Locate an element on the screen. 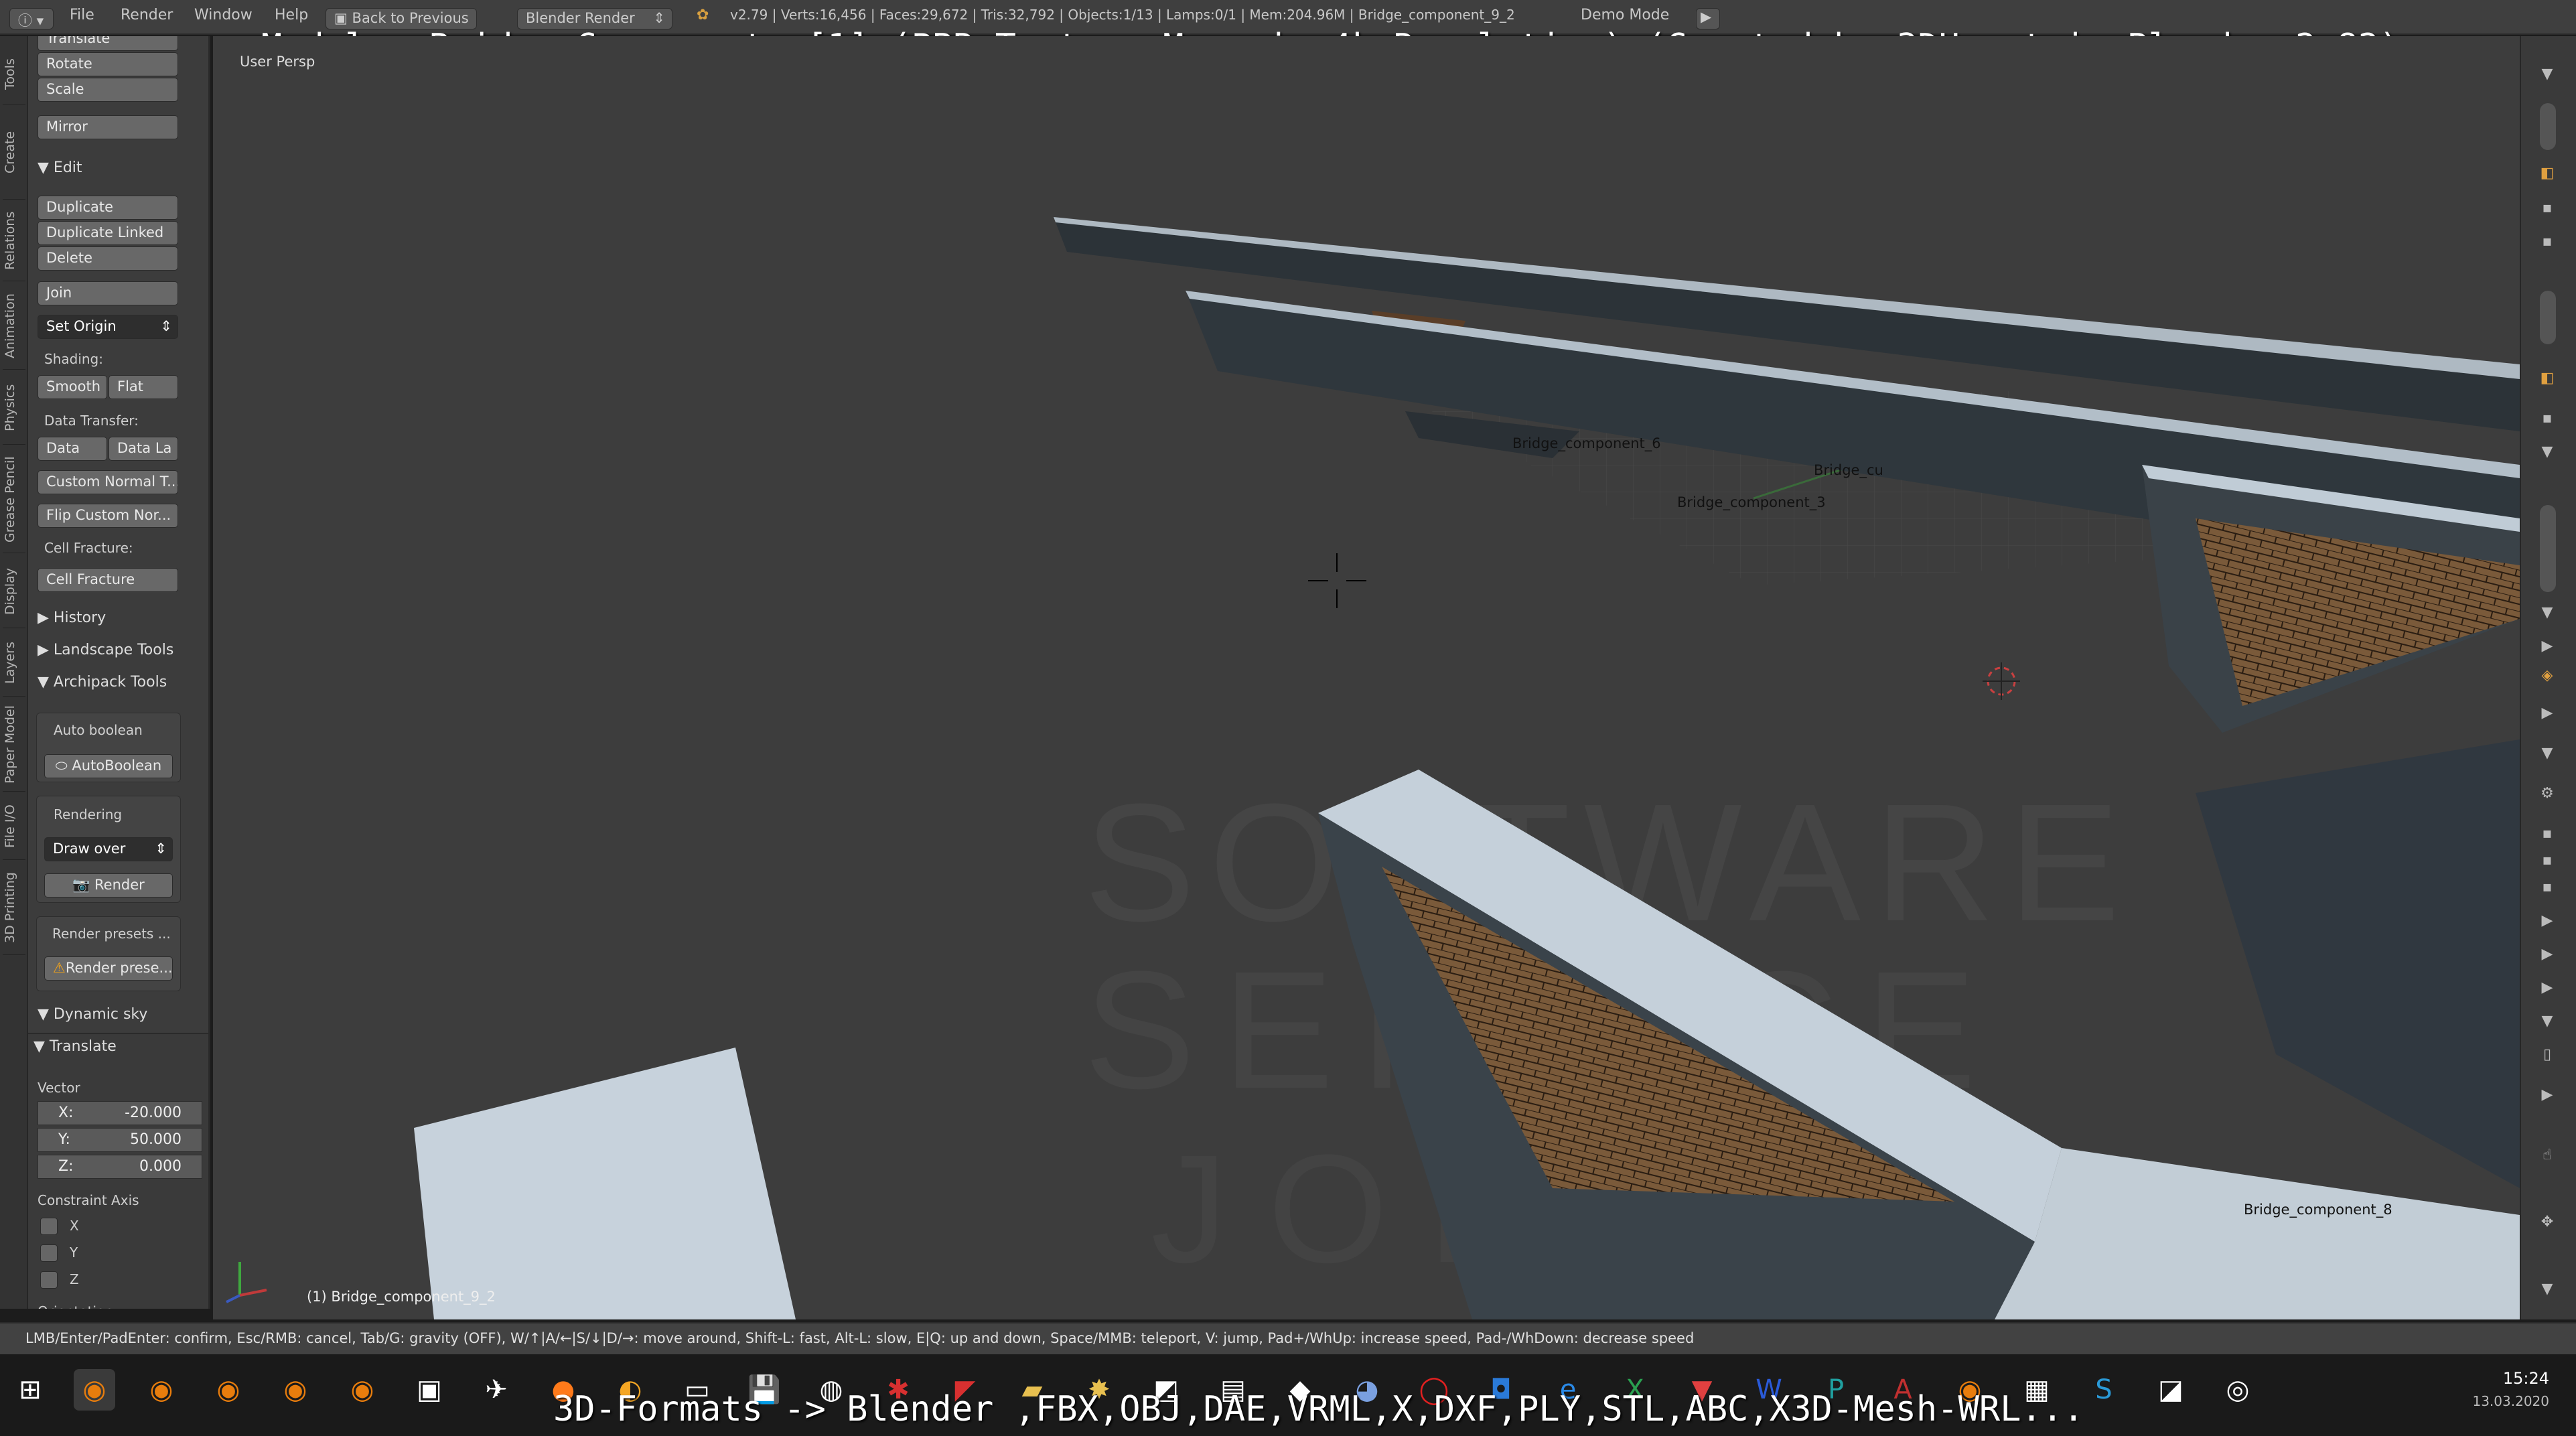 The height and width of the screenshot is (1436, 2576). join-button: Join is located at coordinates (108, 293).